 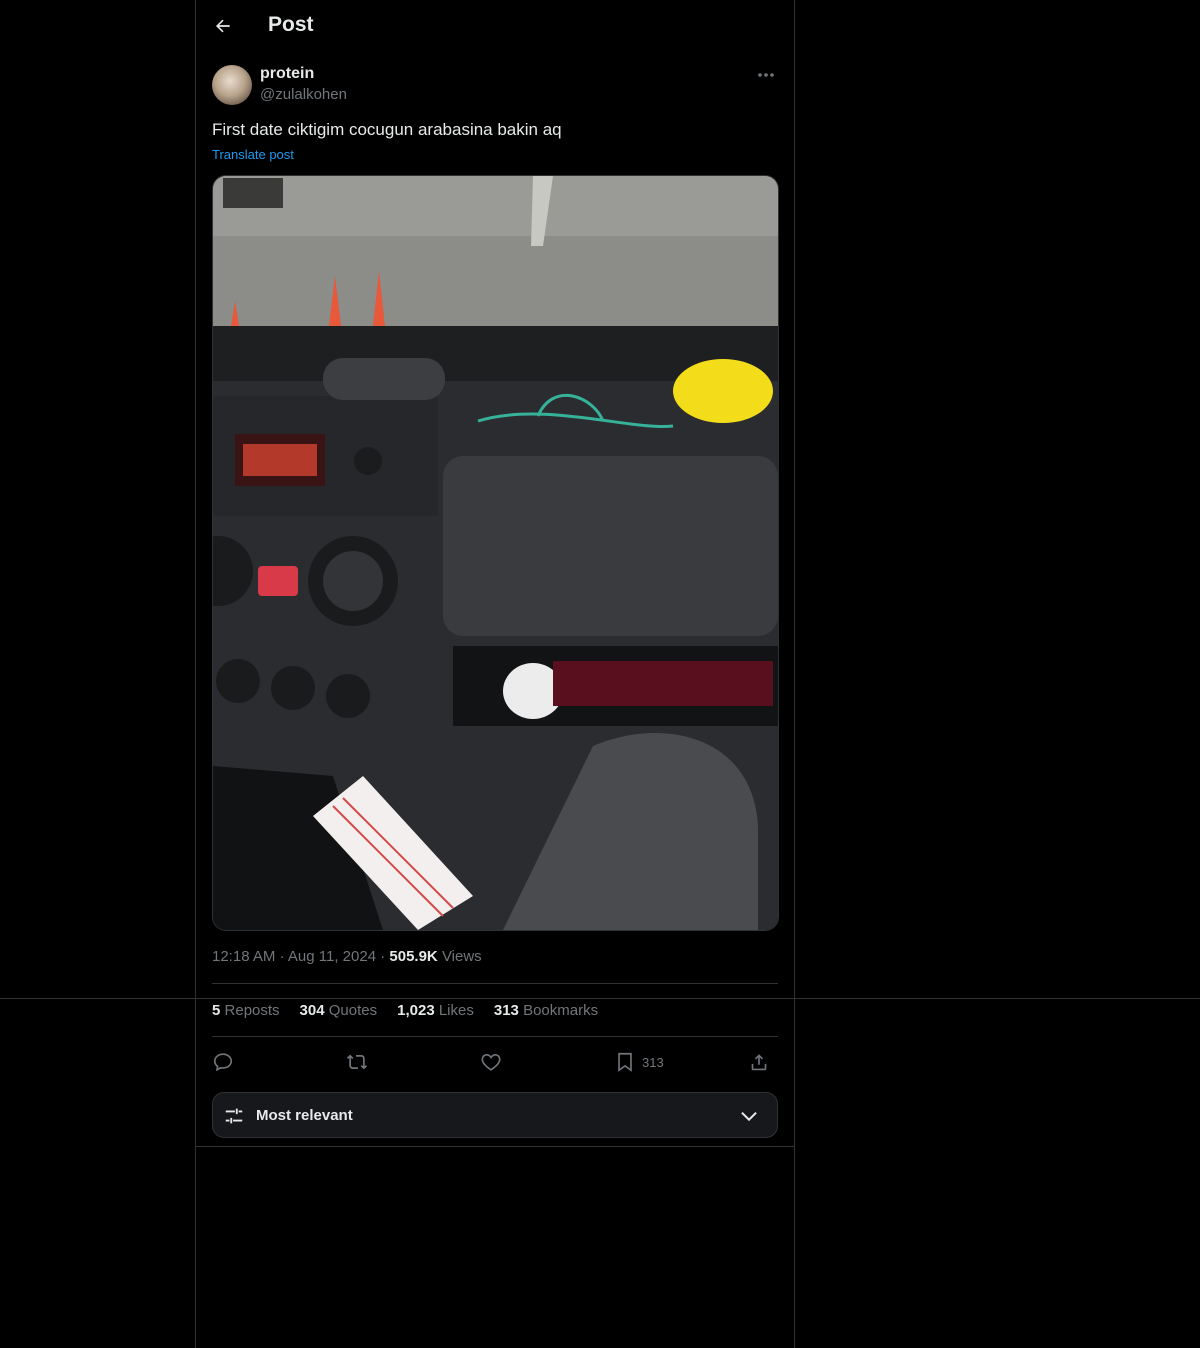 I want to click on sliders-icon, so click(x=234, y=1116).